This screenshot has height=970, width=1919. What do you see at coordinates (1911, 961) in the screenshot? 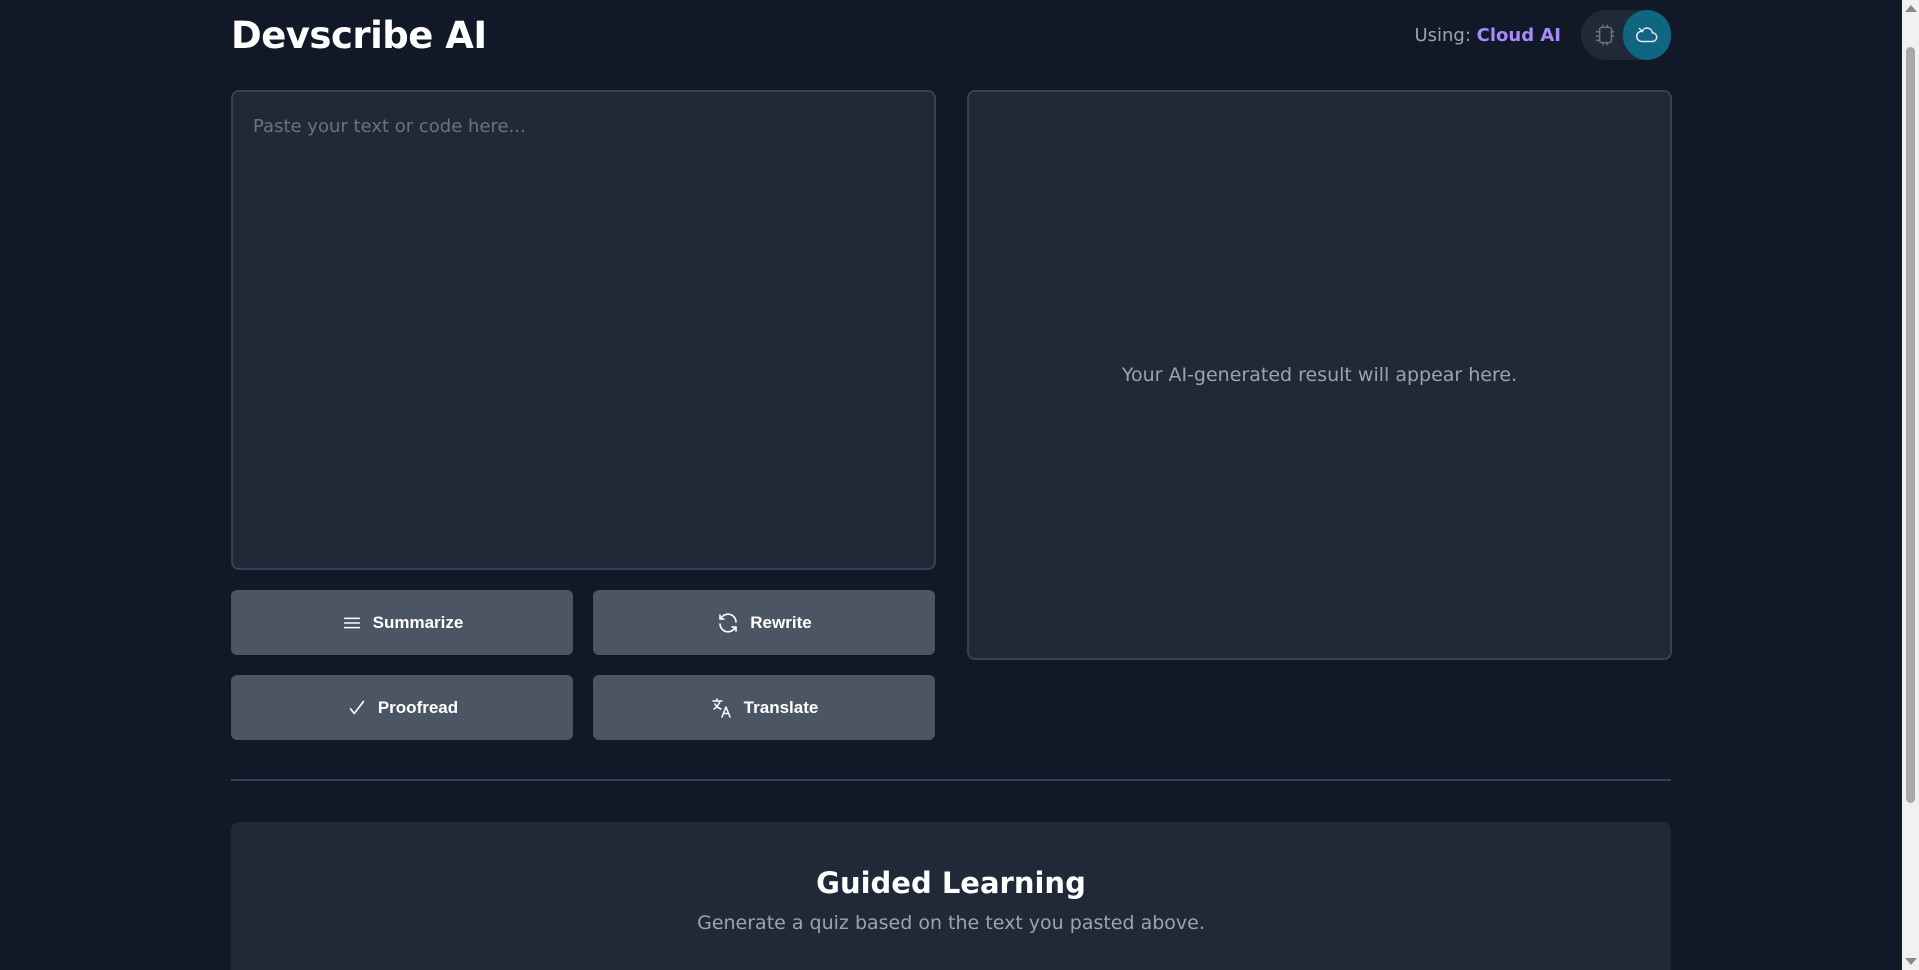
I see `scroll-down-arrow-icon` at bounding box center [1911, 961].